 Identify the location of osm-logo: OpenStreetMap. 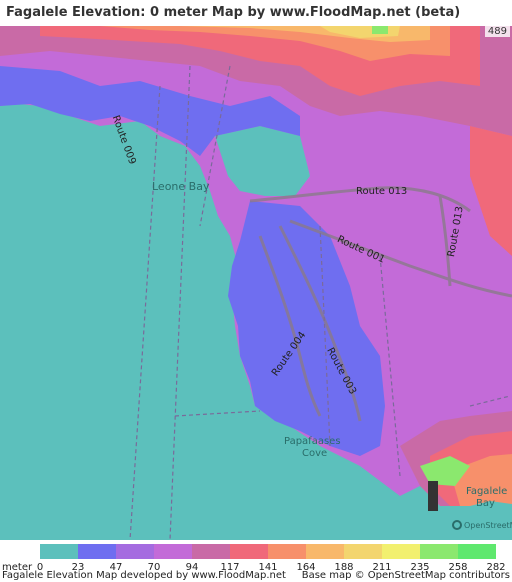
(482, 525).